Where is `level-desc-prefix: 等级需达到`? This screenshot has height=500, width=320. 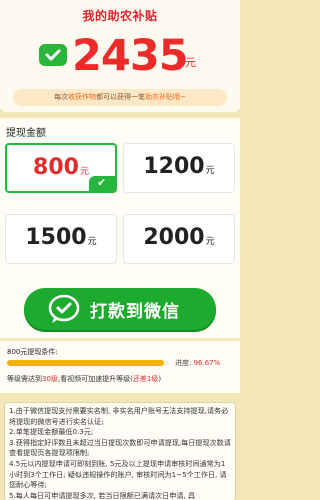 level-desc-prefix: 等级需达到 is located at coordinates (24, 379).